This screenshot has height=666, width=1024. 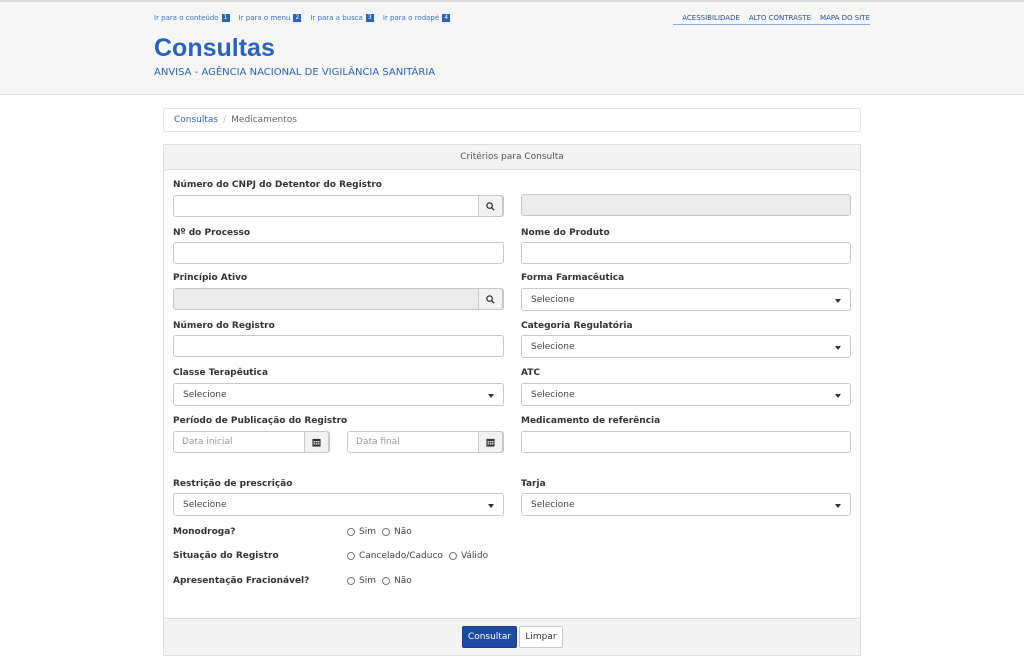 I want to click on forma-label: Forma Farmacêutica, so click(x=573, y=278).